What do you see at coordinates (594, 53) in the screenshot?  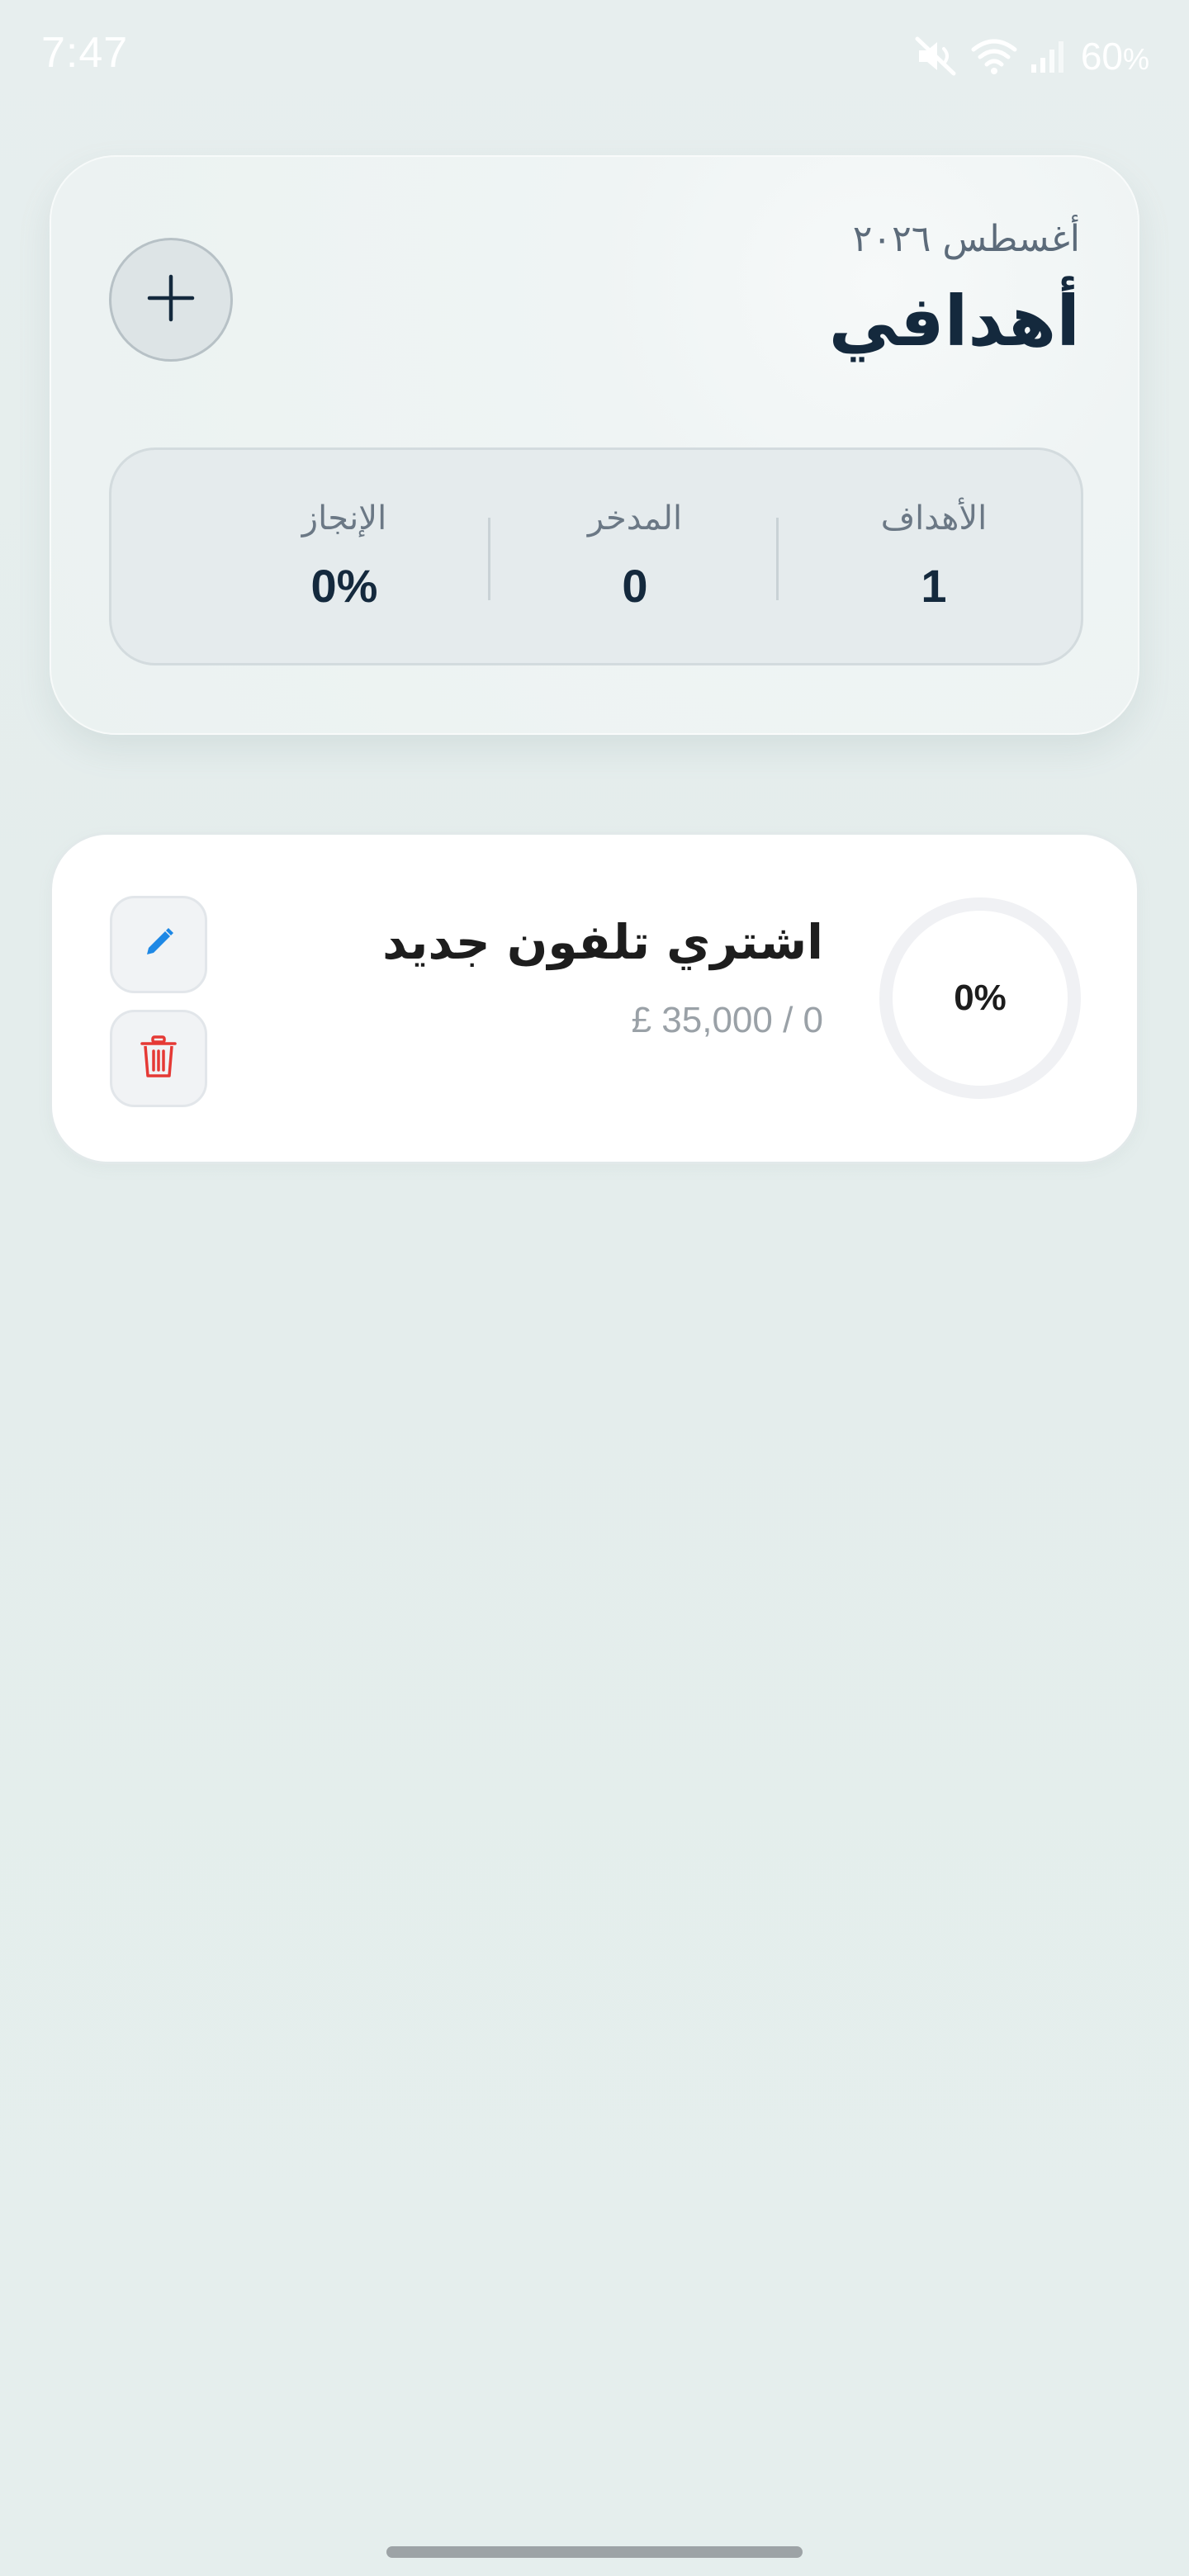 I see `status-bar: 7:47 60%` at bounding box center [594, 53].